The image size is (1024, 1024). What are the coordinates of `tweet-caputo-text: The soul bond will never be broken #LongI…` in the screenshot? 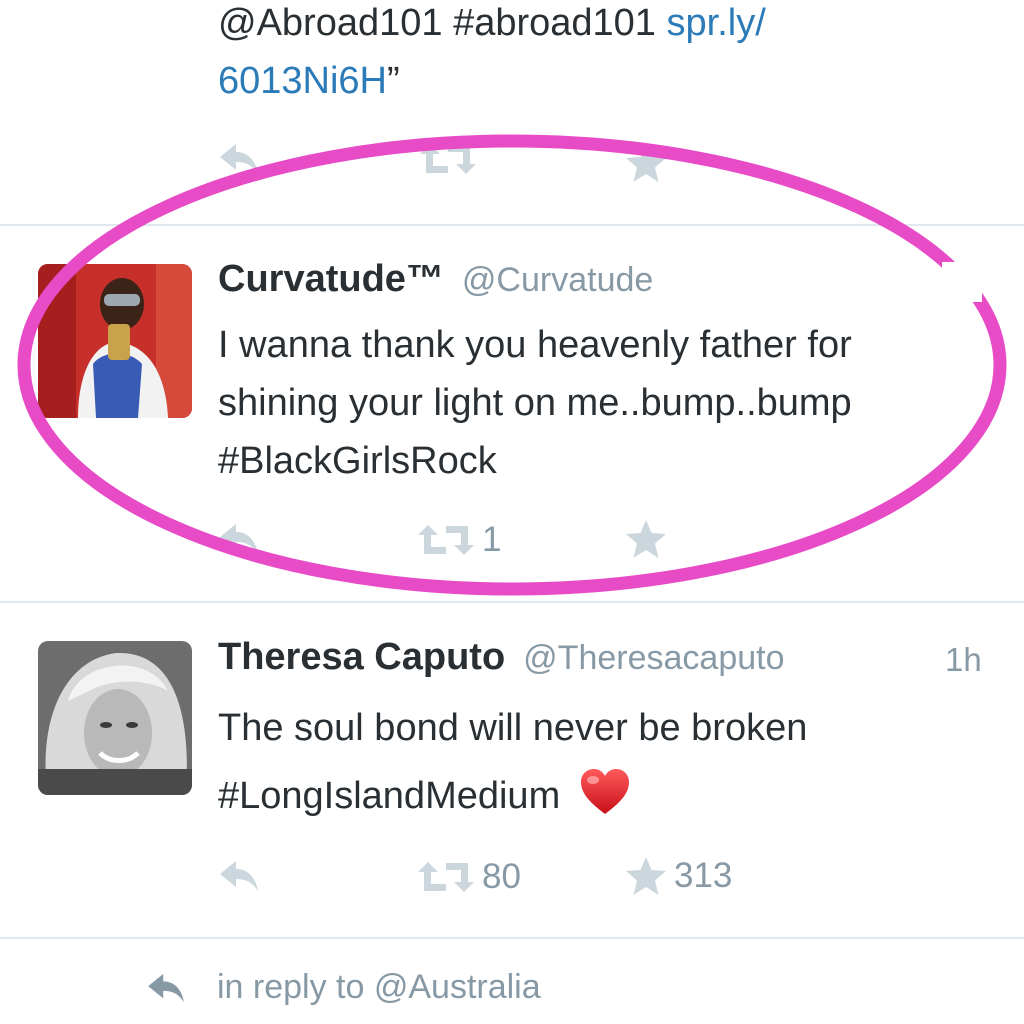 It's located at (512, 762).